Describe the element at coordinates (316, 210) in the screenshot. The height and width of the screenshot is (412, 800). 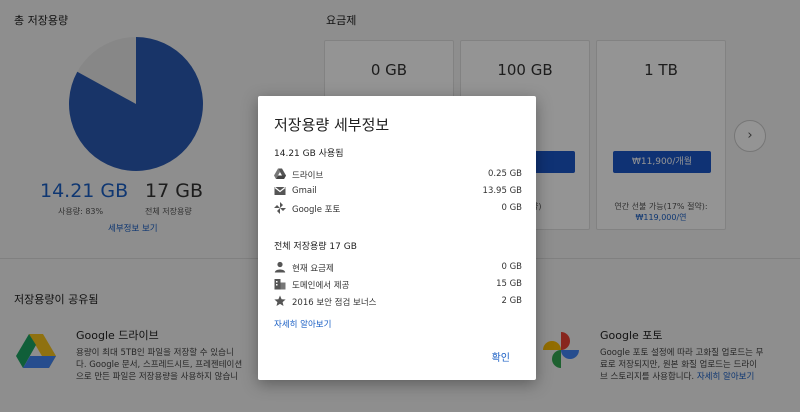
I see `usage-label: Google 포토` at that location.